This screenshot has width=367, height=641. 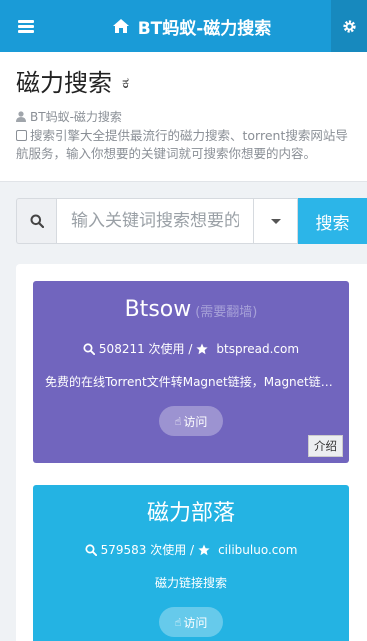 I want to click on site-card-title: Btsow (需要翻墙), so click(x=191, y=304).